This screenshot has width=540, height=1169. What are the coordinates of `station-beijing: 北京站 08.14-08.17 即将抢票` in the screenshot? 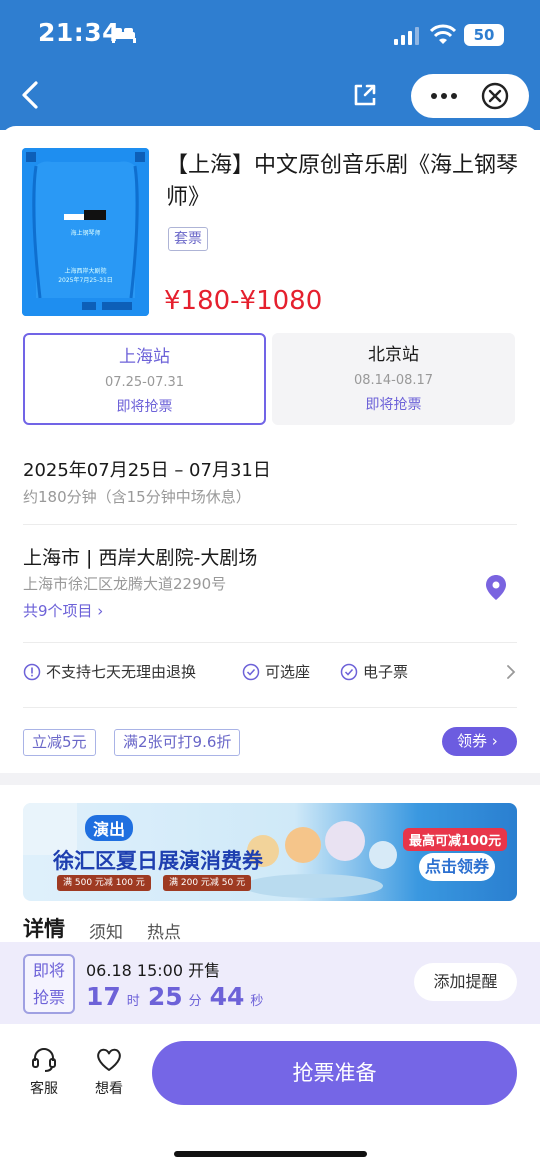 It's located at (393, 379).